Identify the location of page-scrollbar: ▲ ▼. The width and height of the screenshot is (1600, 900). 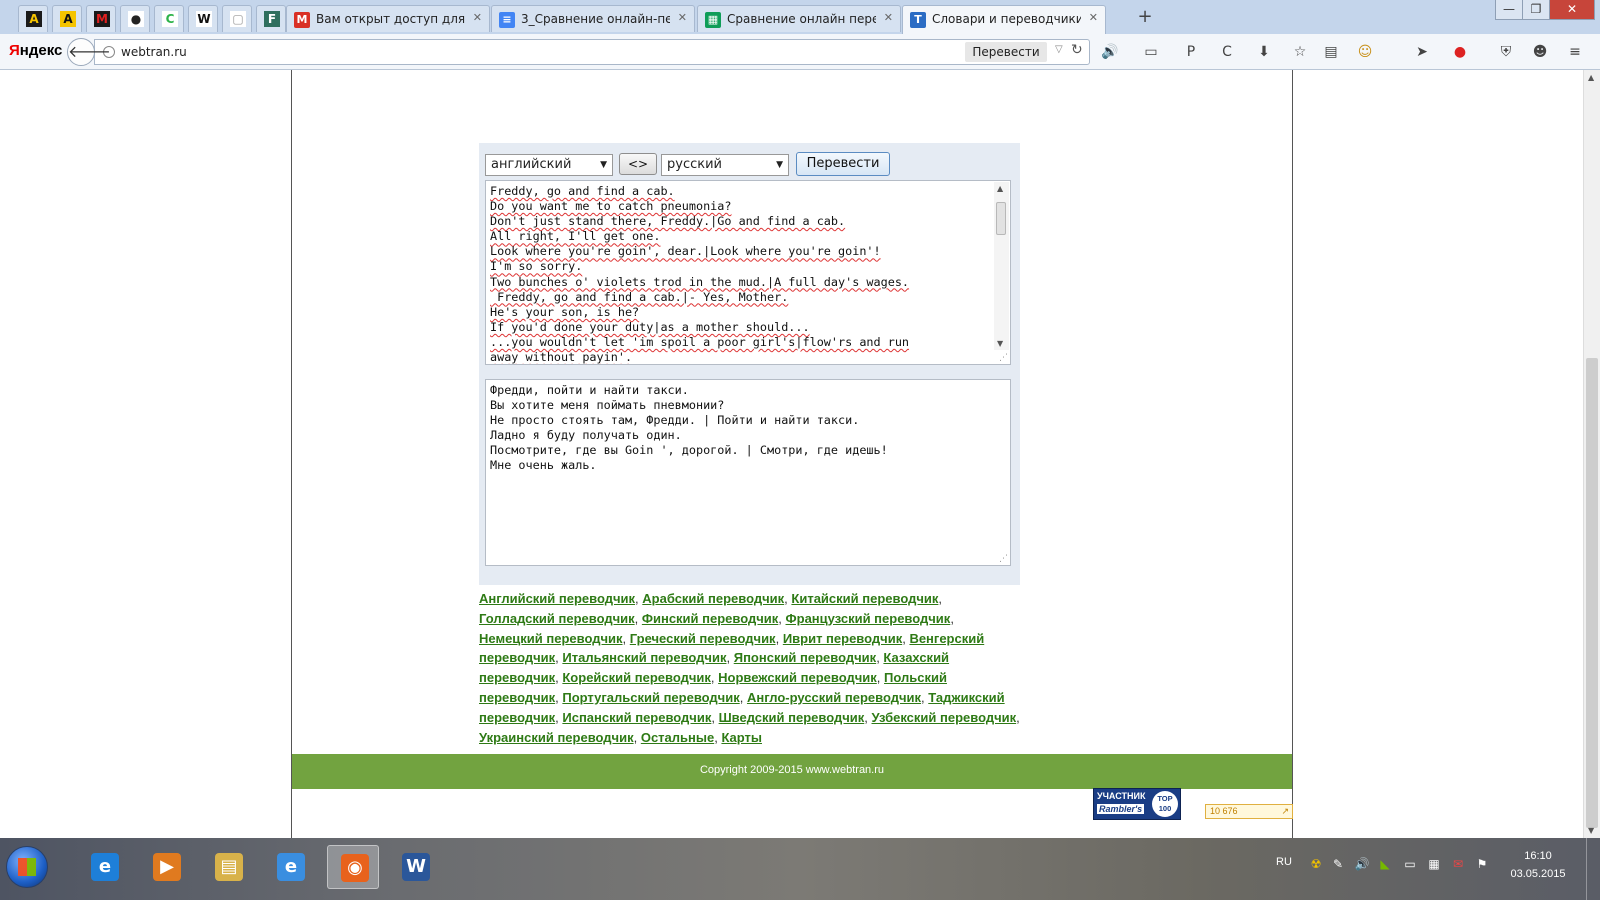
(1591, 454).